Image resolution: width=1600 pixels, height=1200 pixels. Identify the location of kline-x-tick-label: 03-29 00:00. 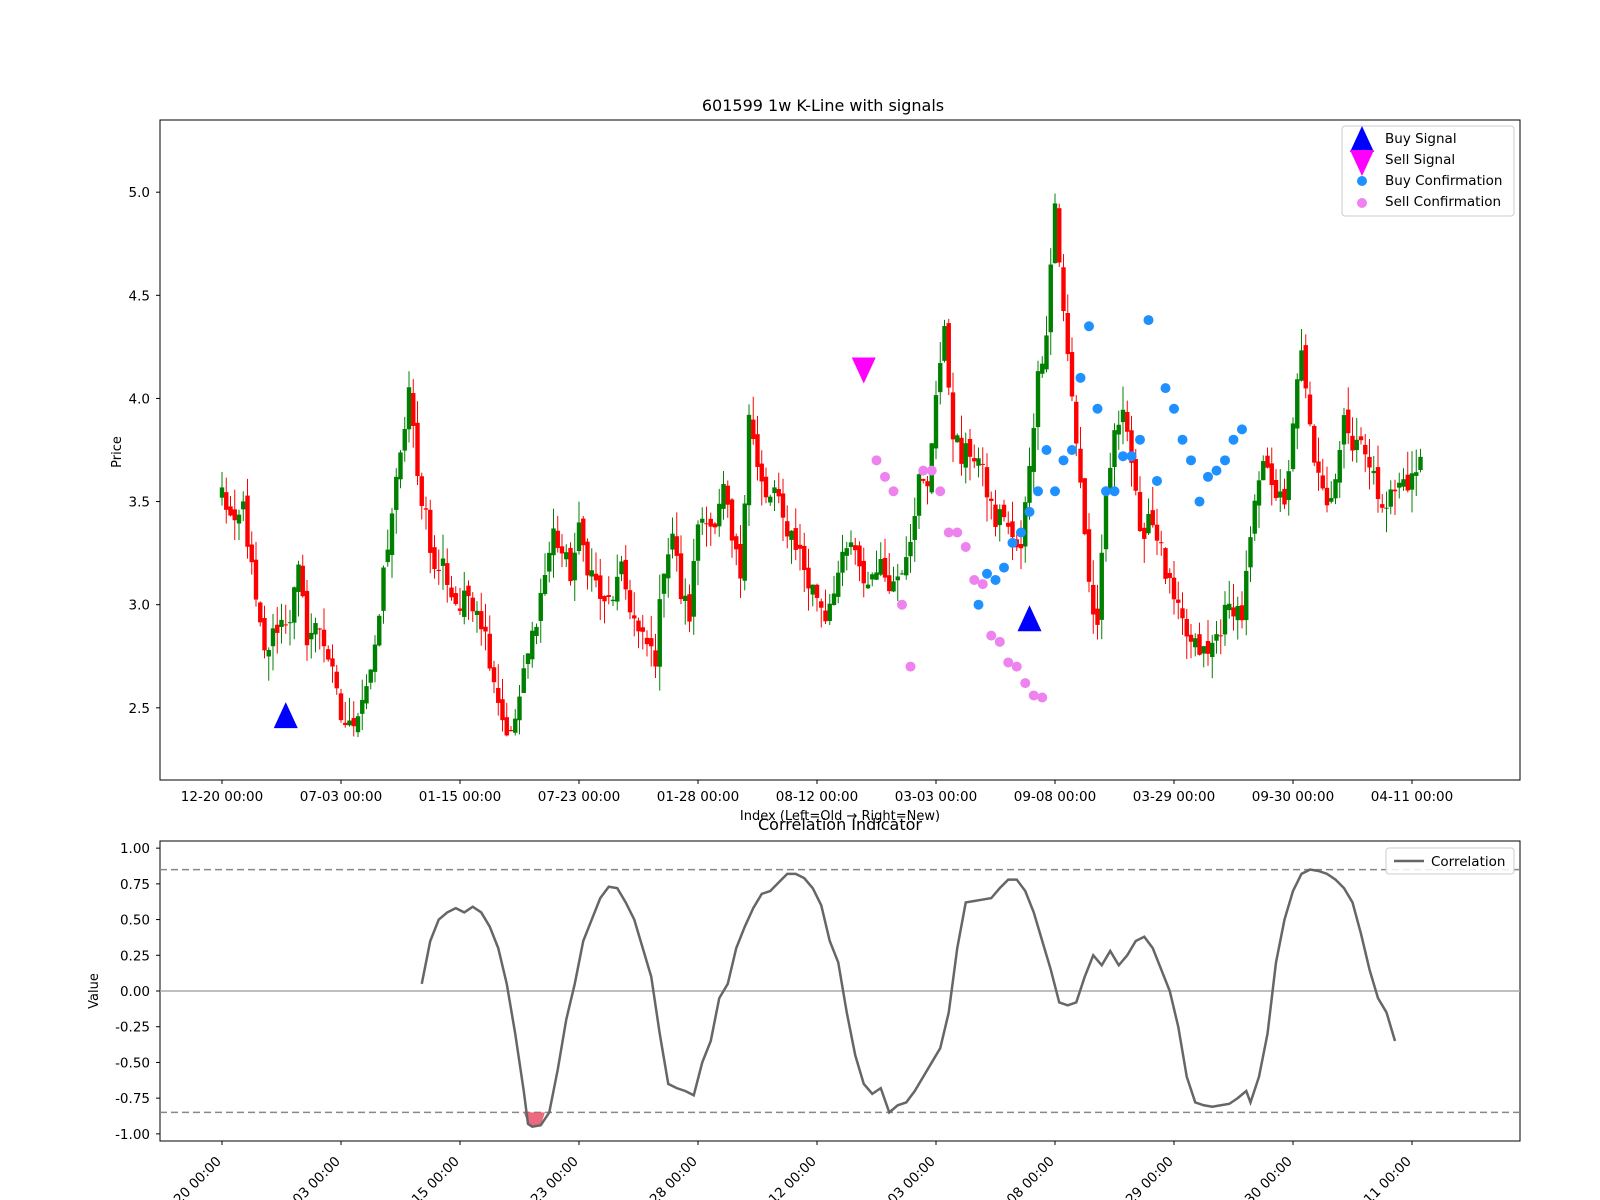
(1174, 797).